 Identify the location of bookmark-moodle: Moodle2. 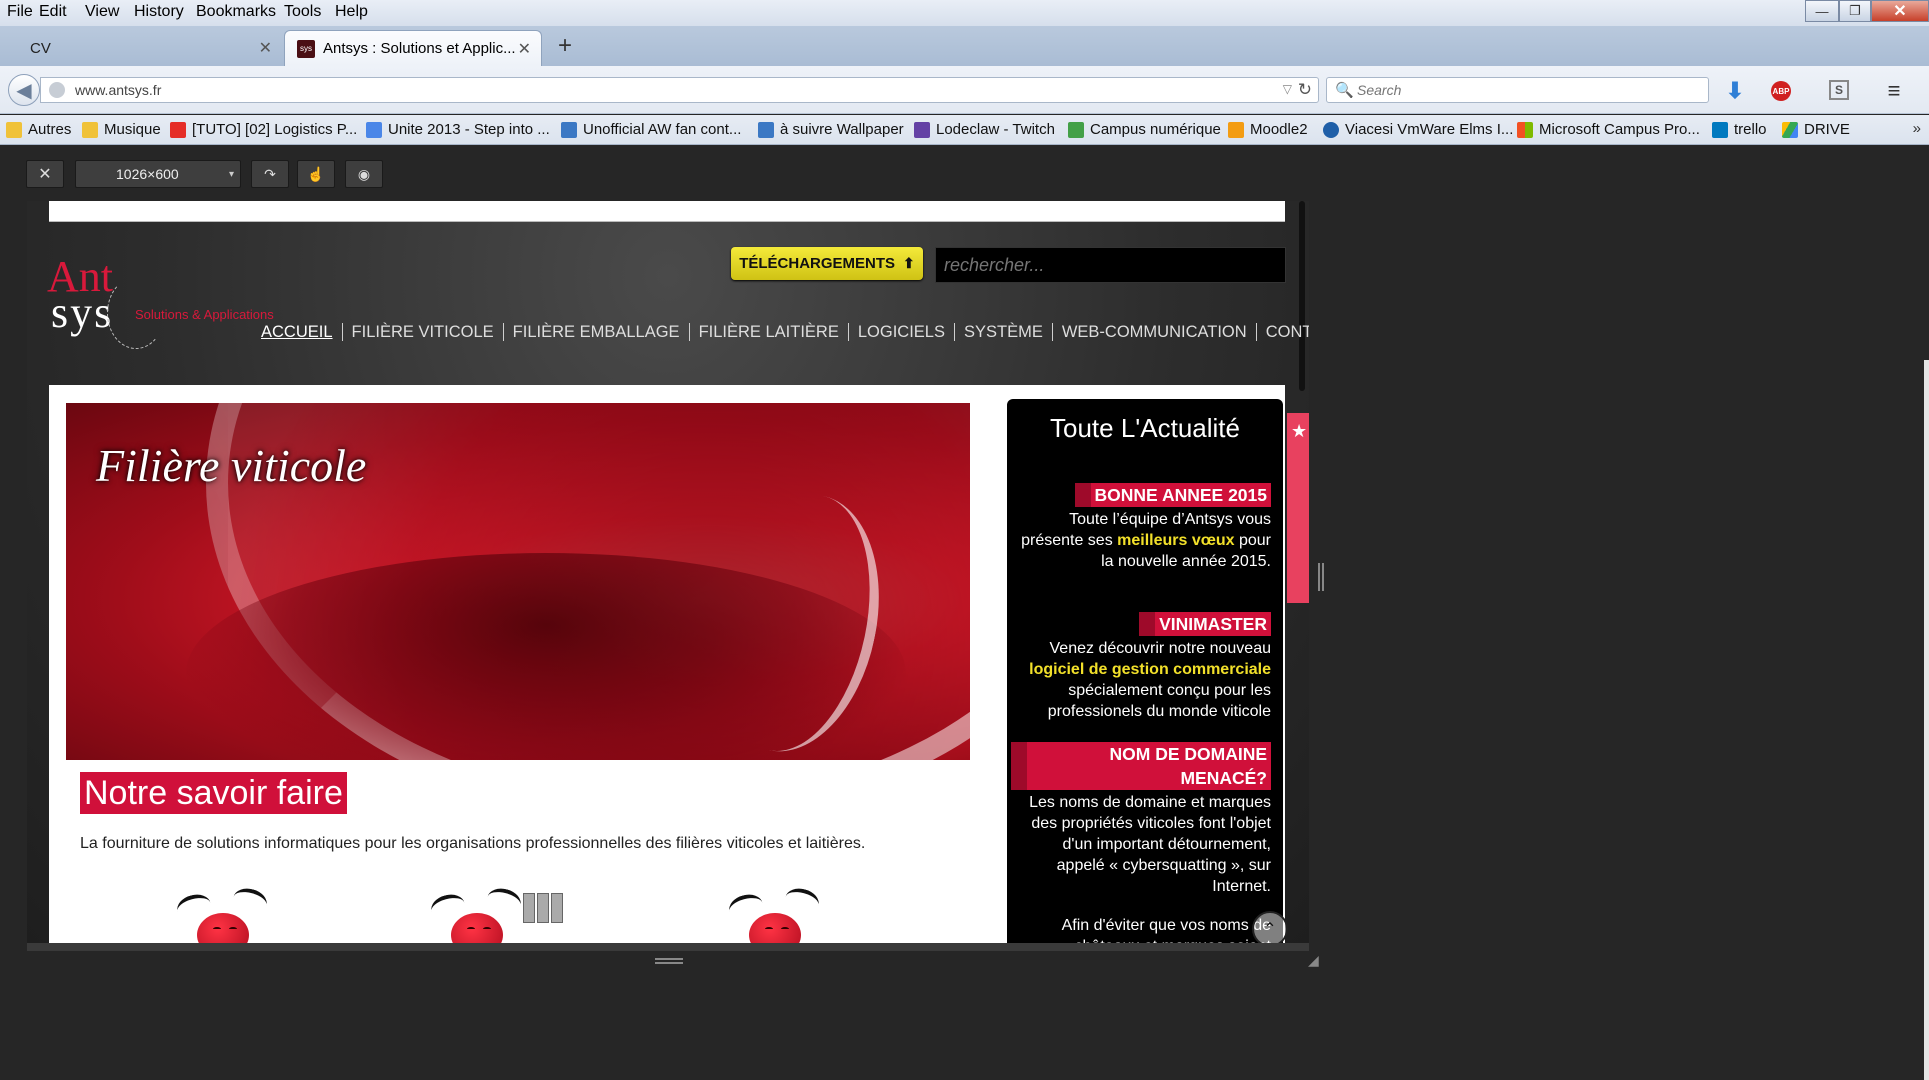
(1268, 129).